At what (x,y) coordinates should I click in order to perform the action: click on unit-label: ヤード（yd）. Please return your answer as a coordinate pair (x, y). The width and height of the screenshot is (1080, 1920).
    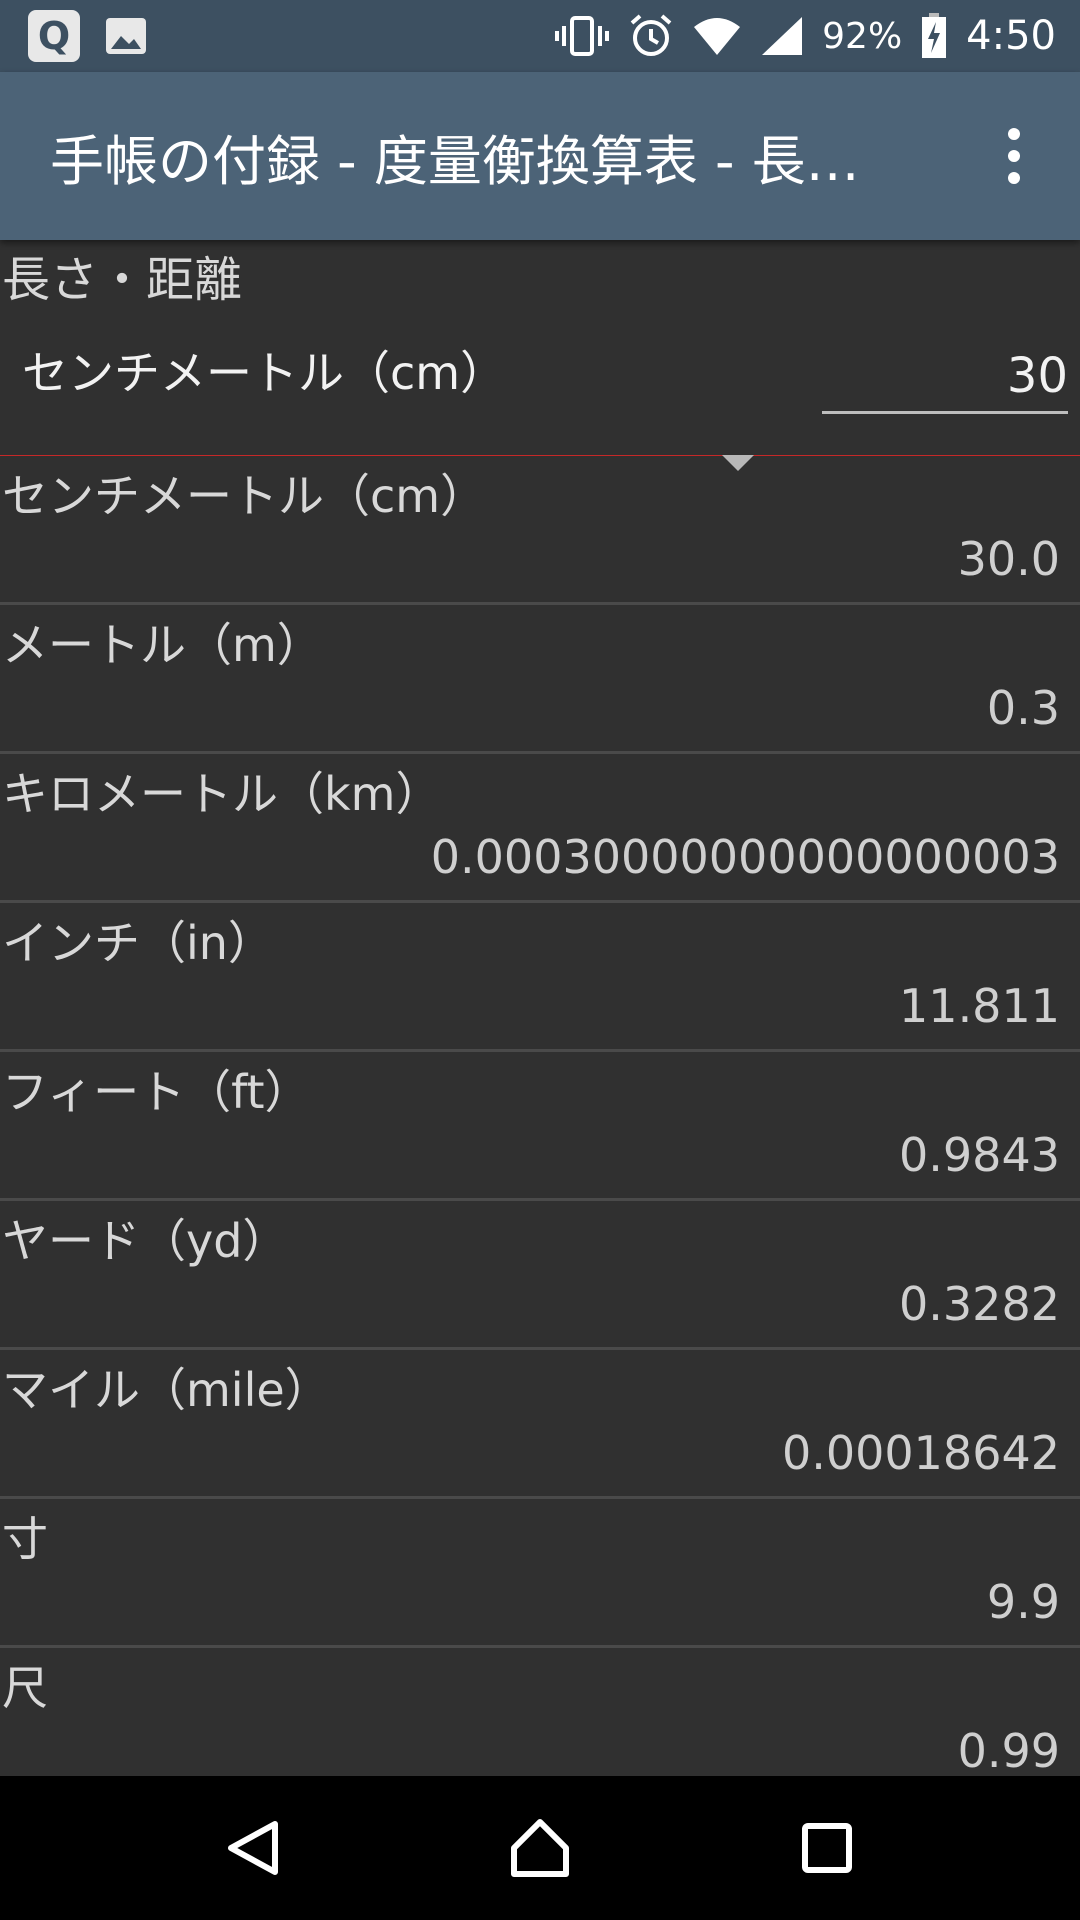
    Looking at the image, I should click on (145, 1241).